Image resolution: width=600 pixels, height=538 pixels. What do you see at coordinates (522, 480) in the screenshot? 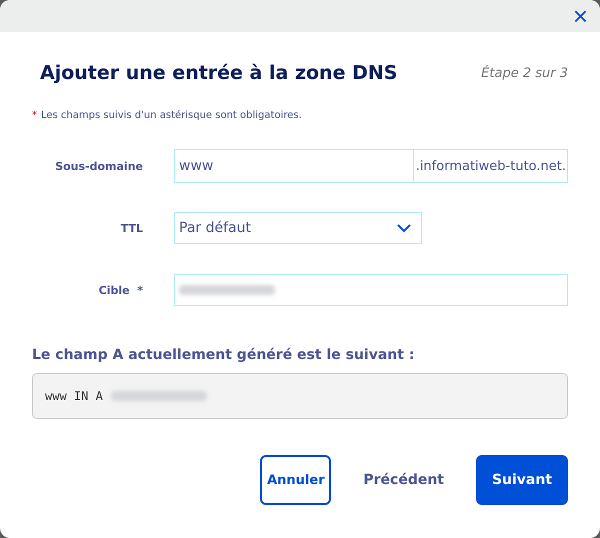
I see `next-button: Suivant` at bounding box center [522, 480].